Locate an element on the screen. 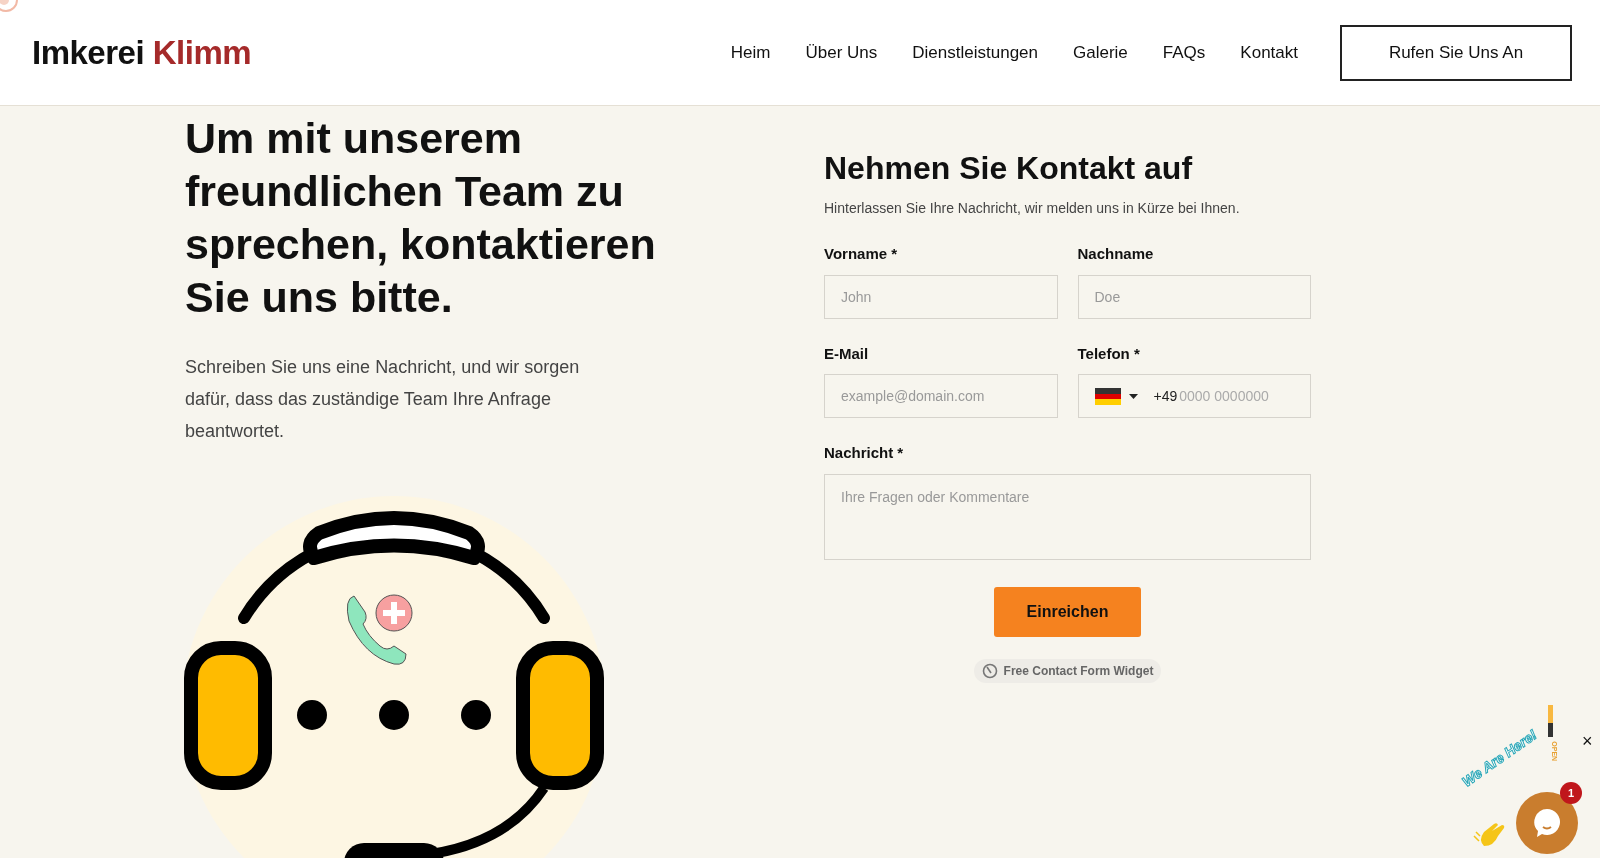 This screenshot has width=1600, height=858. phone-prefix: +49 is located at coordinates (1165, 396).